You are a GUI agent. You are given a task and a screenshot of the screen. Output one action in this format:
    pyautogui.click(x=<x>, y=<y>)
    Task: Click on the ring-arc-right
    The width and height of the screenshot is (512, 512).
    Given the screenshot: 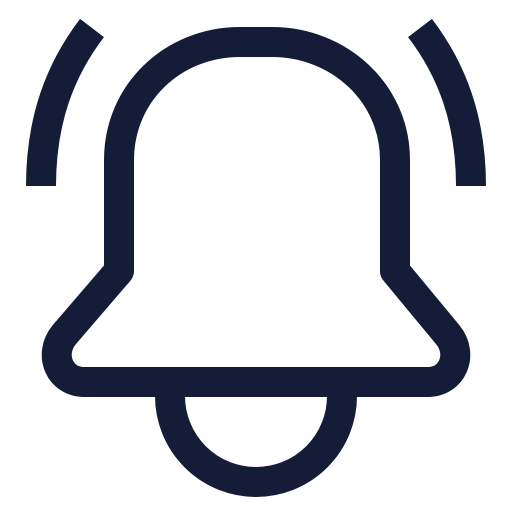 What is the action you would take?
    pyautogui.click(x=446, y=102)
    